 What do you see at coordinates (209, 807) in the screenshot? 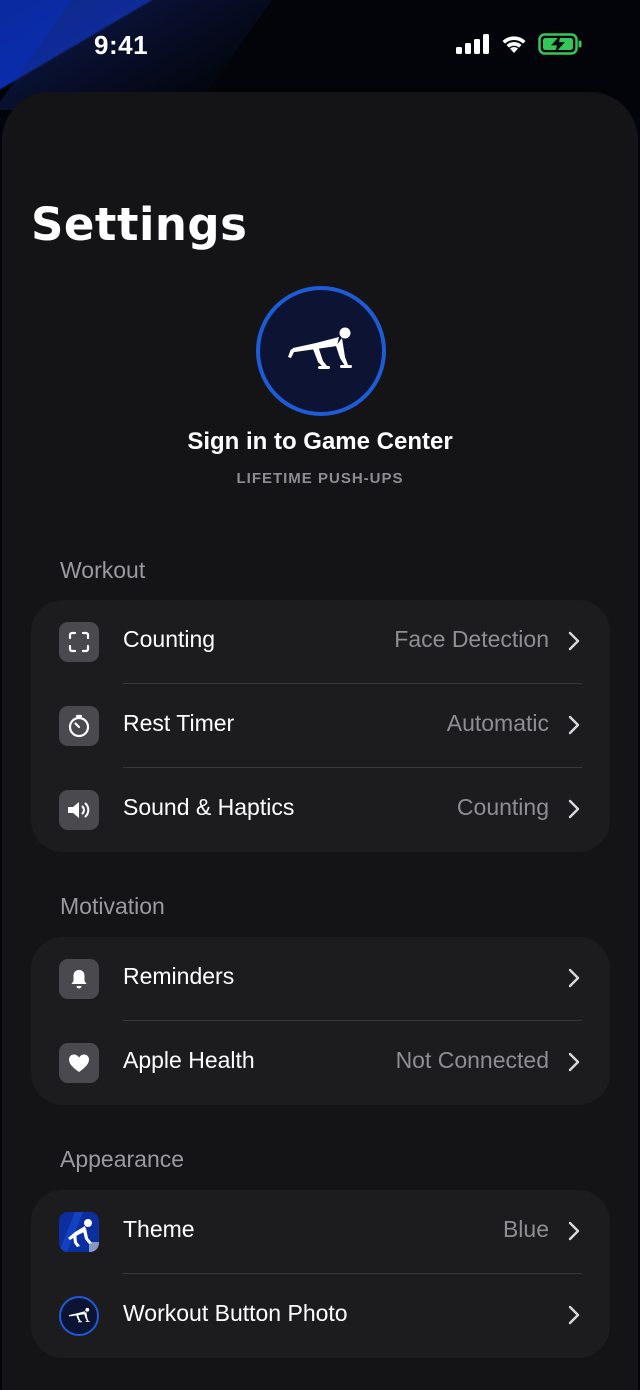
I see `settings-row-label: Sound & Haptics` at bounding box center [209, 807].